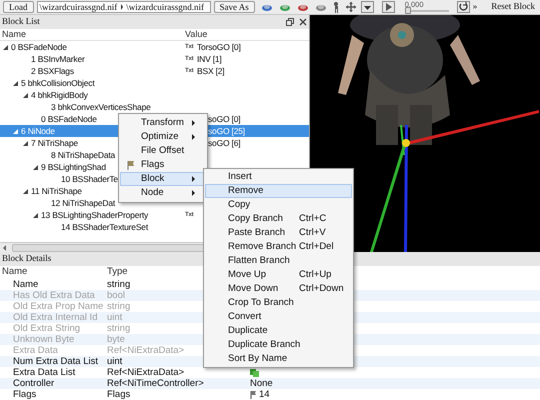  What do you see at coordinates (278, 205) in the screenshot?
I see `menu-item: Copy` at bounding box center [278, 205].